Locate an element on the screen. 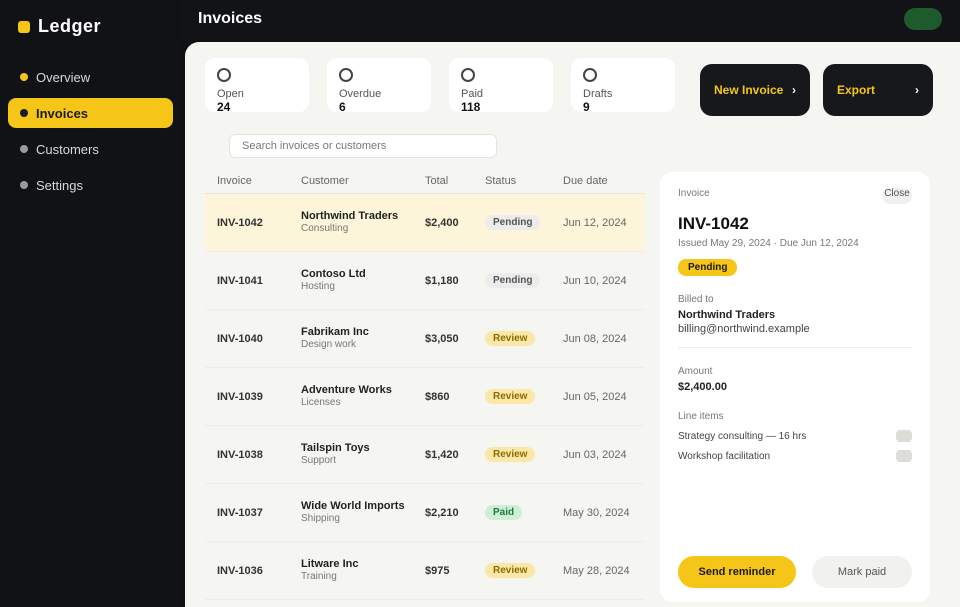 The width and height of the screenshot is (960, 607). customer-desc: Shipping is located at coordinates (320, 518).